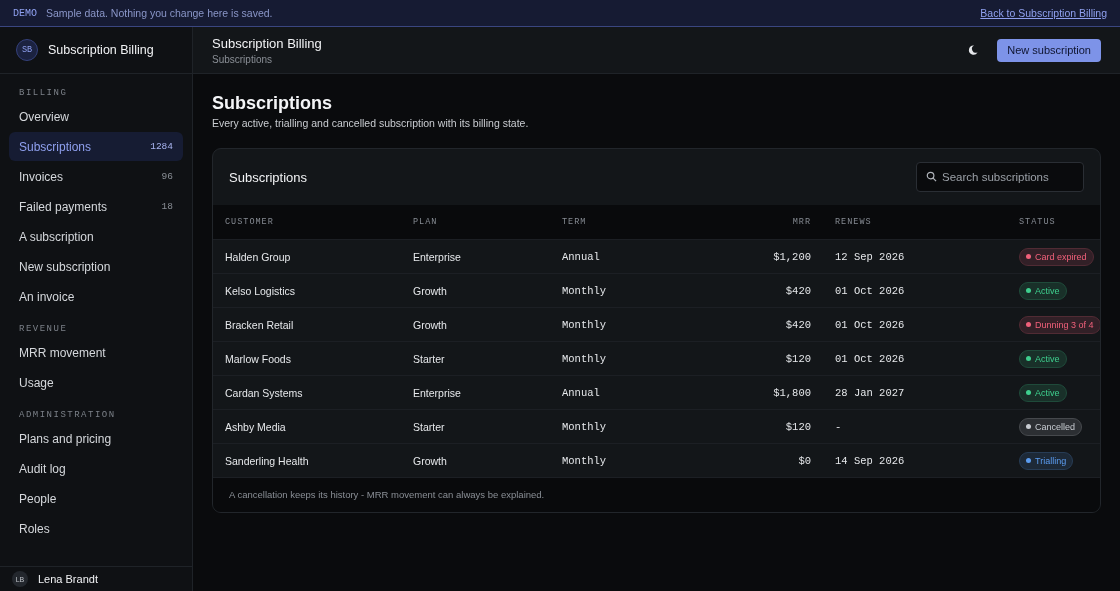  Describe the element at coordinates (65, 438) in the screenshot. I see `nav-label: Plans and pricing` at that location.